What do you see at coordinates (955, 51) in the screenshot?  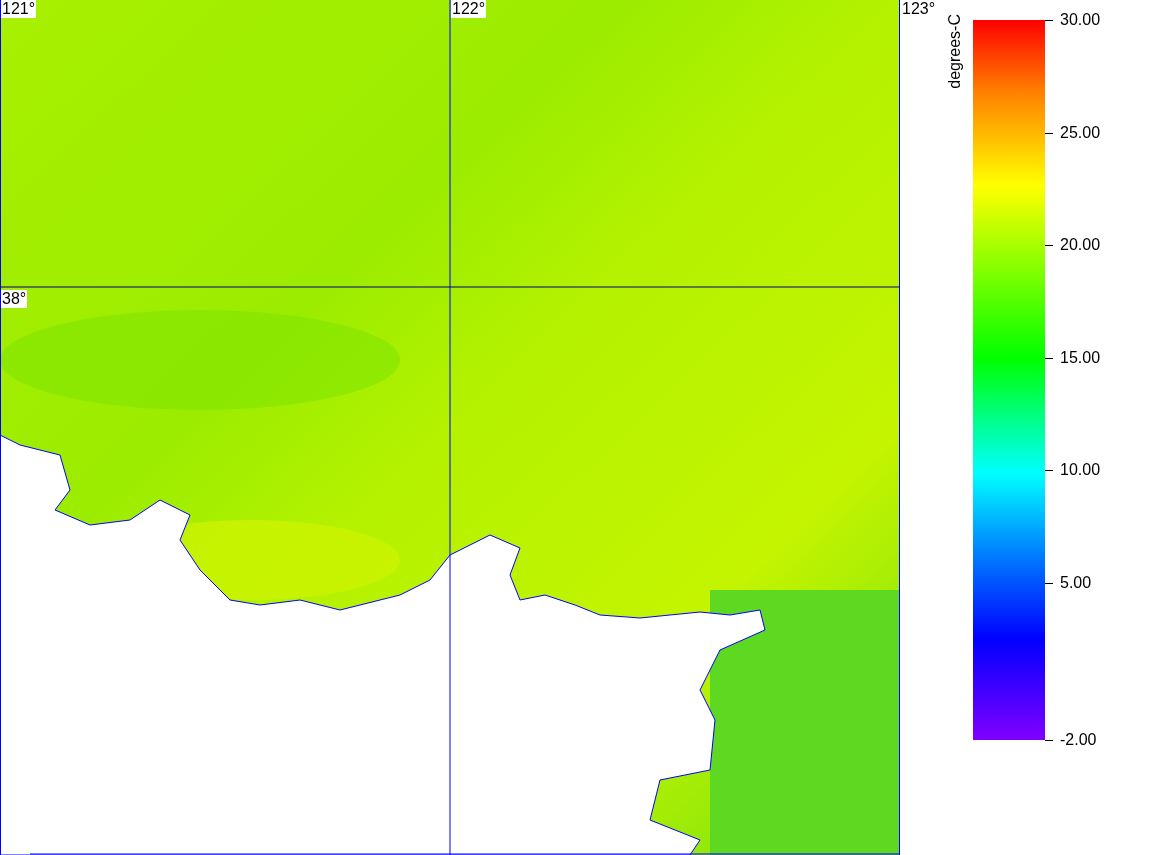 I see `colorbar-title: degrees-C` at bounding box center [955, 51].